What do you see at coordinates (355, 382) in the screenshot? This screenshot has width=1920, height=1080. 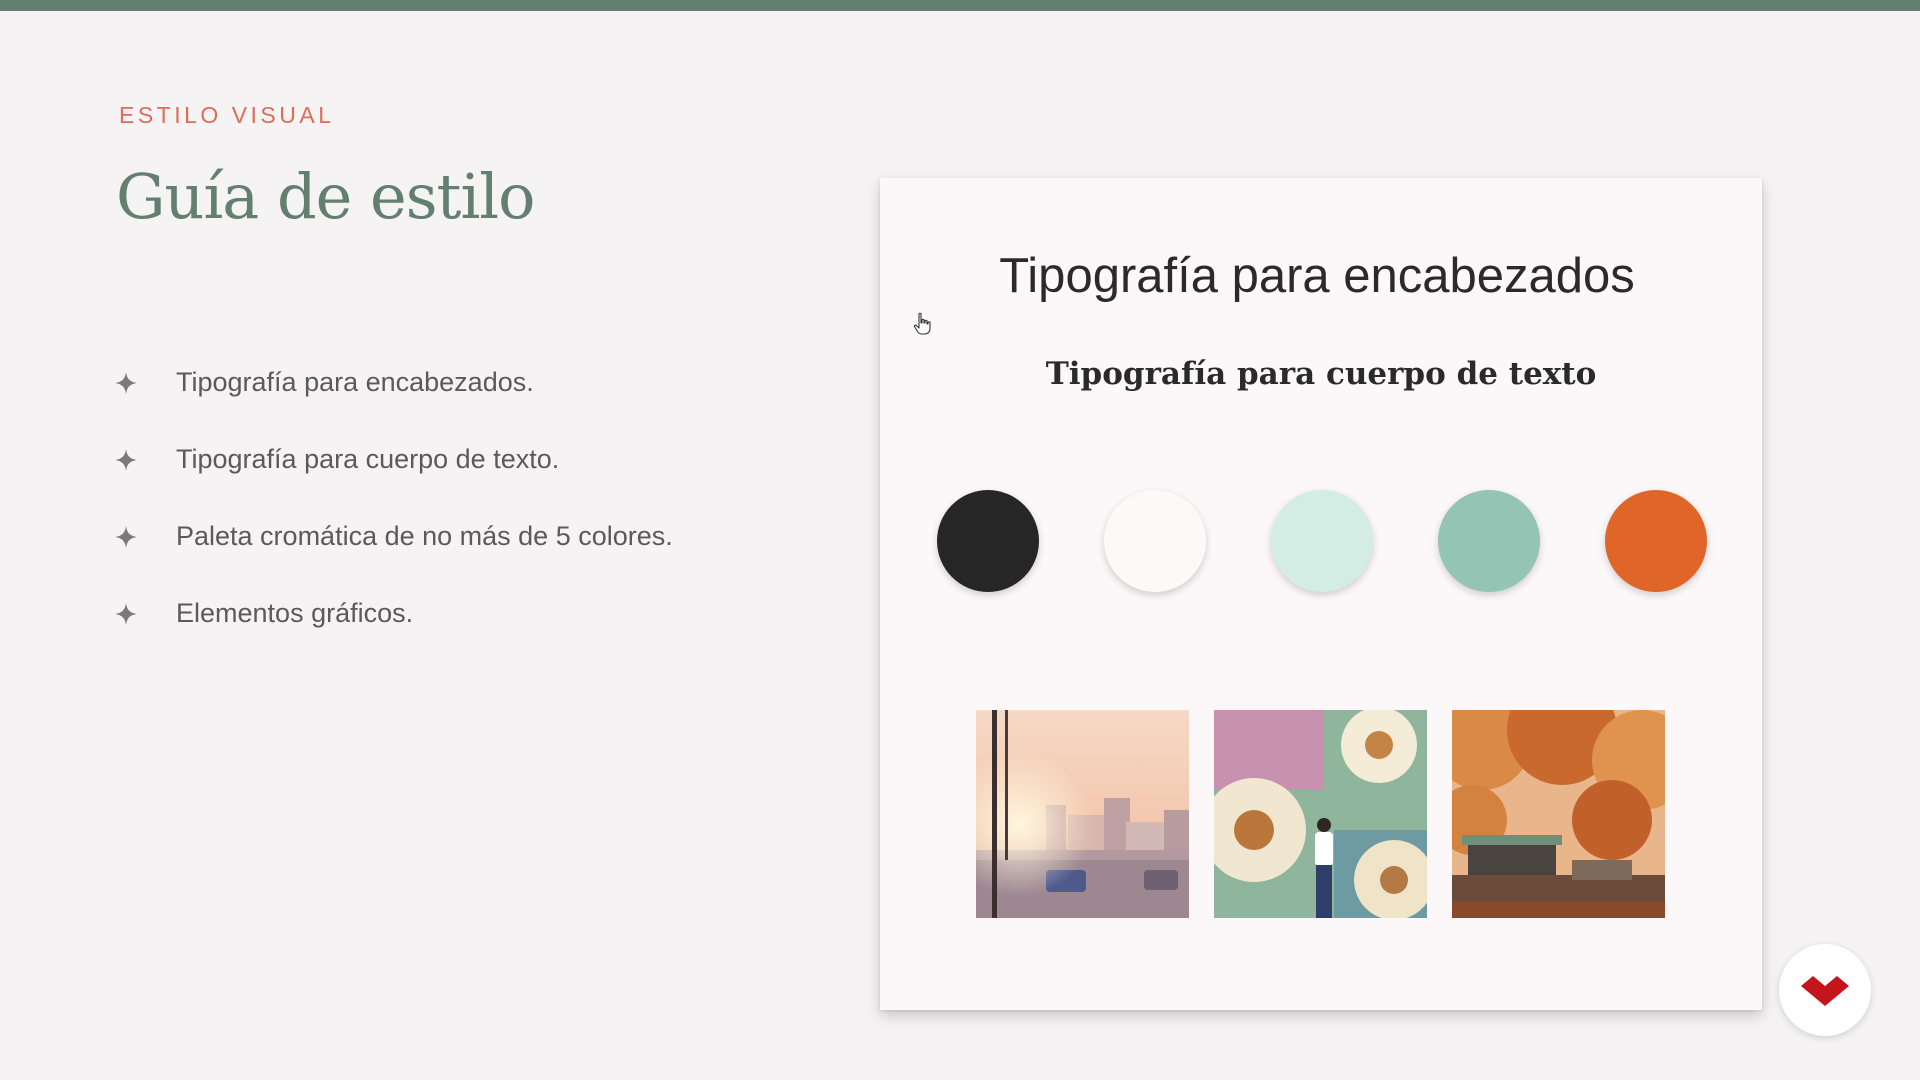 I see `bullet-text: Tipografía para encabezados.` at bounding box center [355, 382].